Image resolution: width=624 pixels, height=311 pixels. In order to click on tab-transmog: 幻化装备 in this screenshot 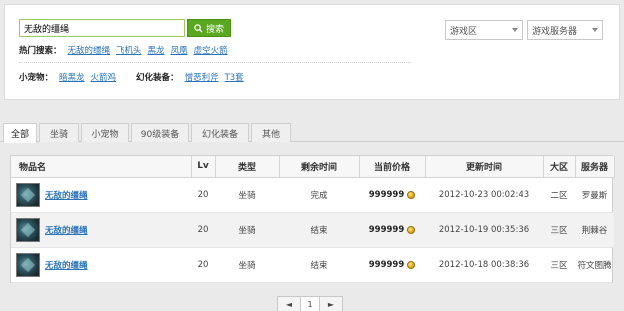, I will do `click(220, 132)`.